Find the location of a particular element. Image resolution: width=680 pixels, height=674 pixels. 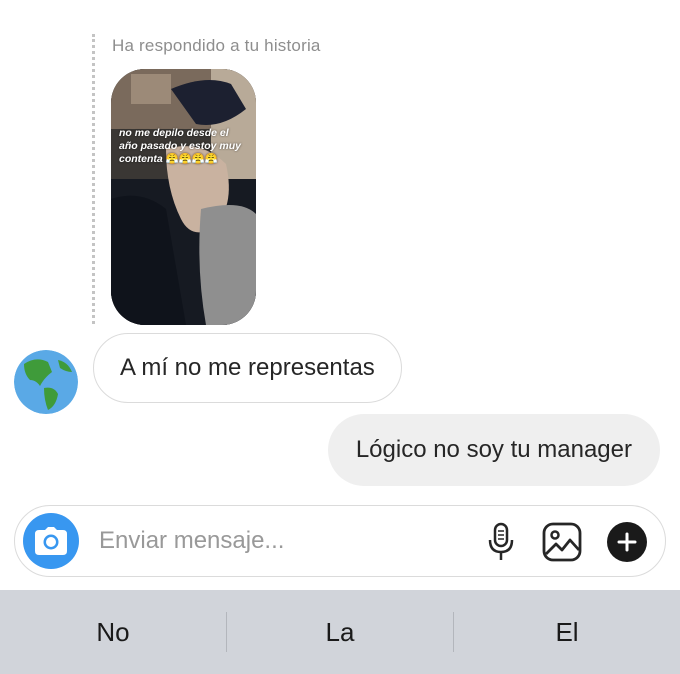

story-emoji: 😤😤😤😤 is located at coordinates (191, 159).